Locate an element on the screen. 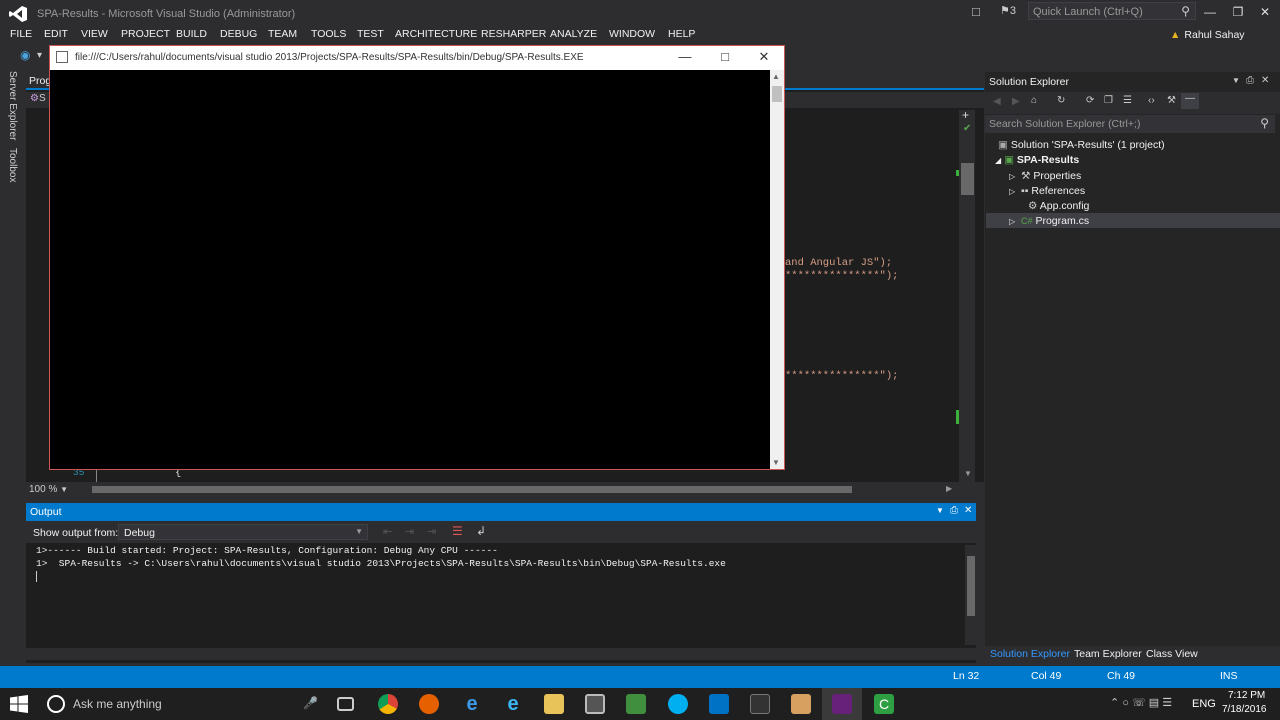 The image size is (1280, 720). output-horizontal-scrollbar is located at coordinates (501, 654).